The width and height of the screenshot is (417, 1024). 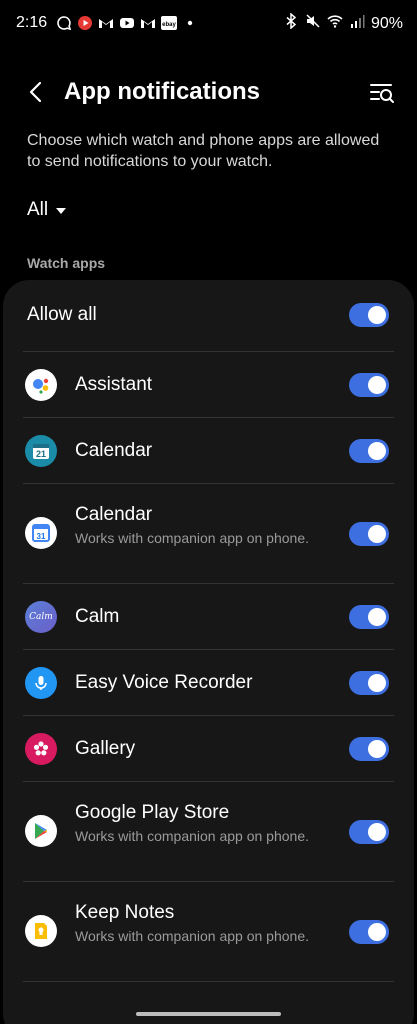 What do you see at coordinates (357, 23) in the screenshot?
I see `signal-icon` at bounding box center [357, 23].